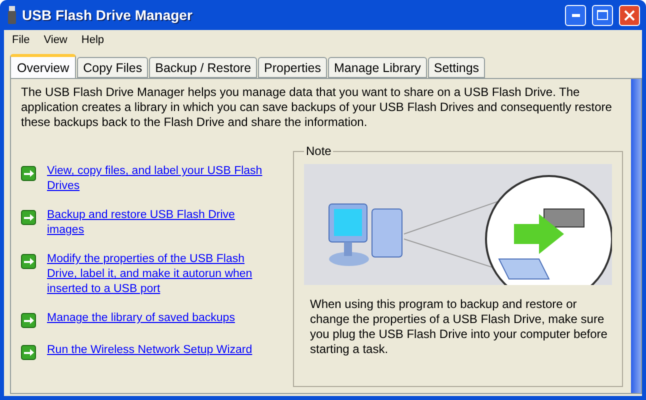 The width and height of the screenshot is (646, 400). What do you see at coordinates (318, 151) in the screenshot?
I see `group-title: Note` at bounding box center [318, 151].